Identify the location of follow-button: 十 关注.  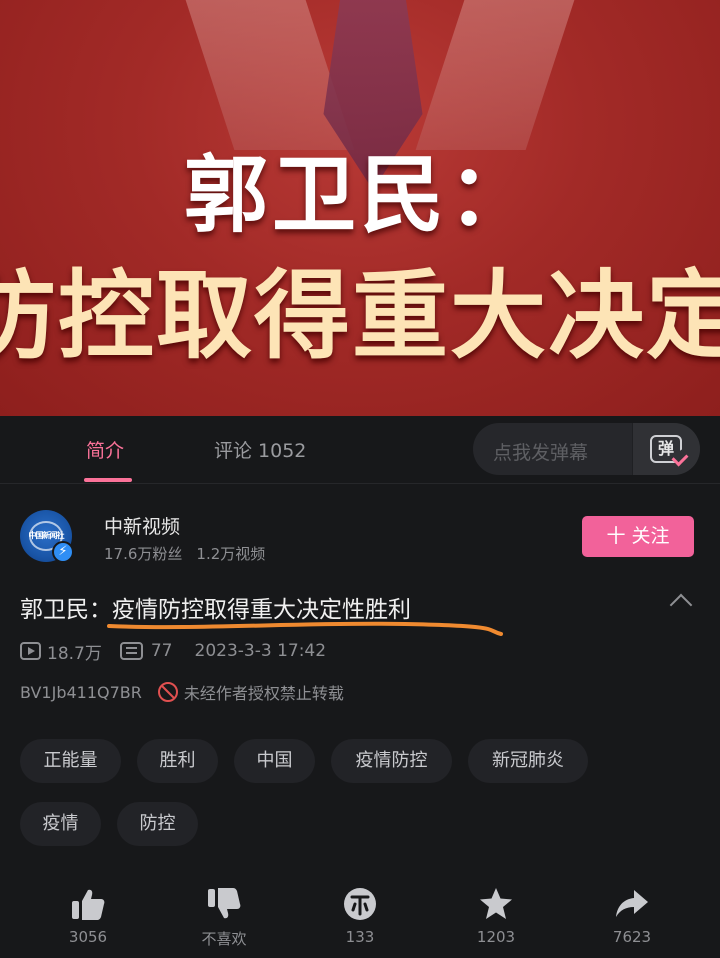
(638, 536).